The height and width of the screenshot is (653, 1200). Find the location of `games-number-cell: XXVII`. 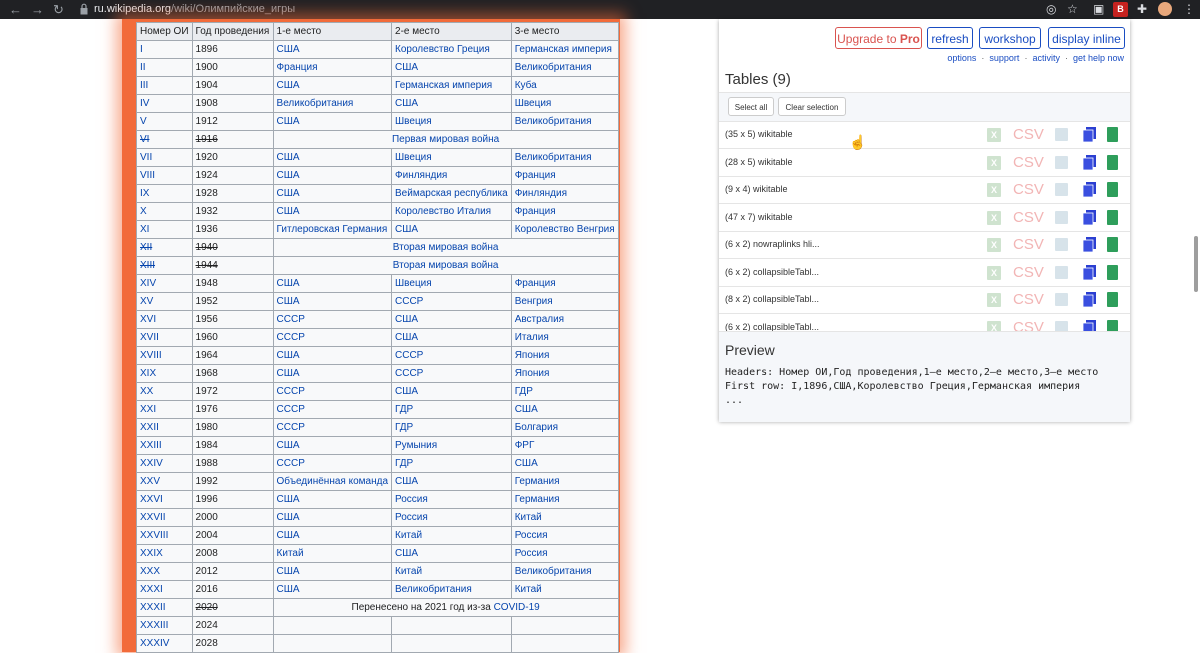

games-number-cell: XXVII is located at coordinates (164, 517).